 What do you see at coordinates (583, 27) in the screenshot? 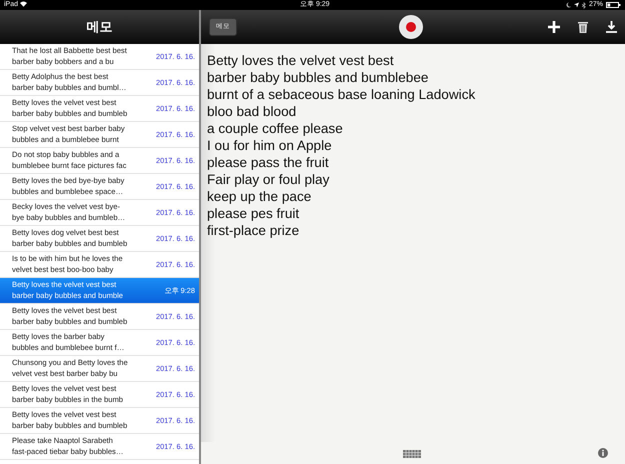
I see `trash-icon` at bounding box center [583, 27].